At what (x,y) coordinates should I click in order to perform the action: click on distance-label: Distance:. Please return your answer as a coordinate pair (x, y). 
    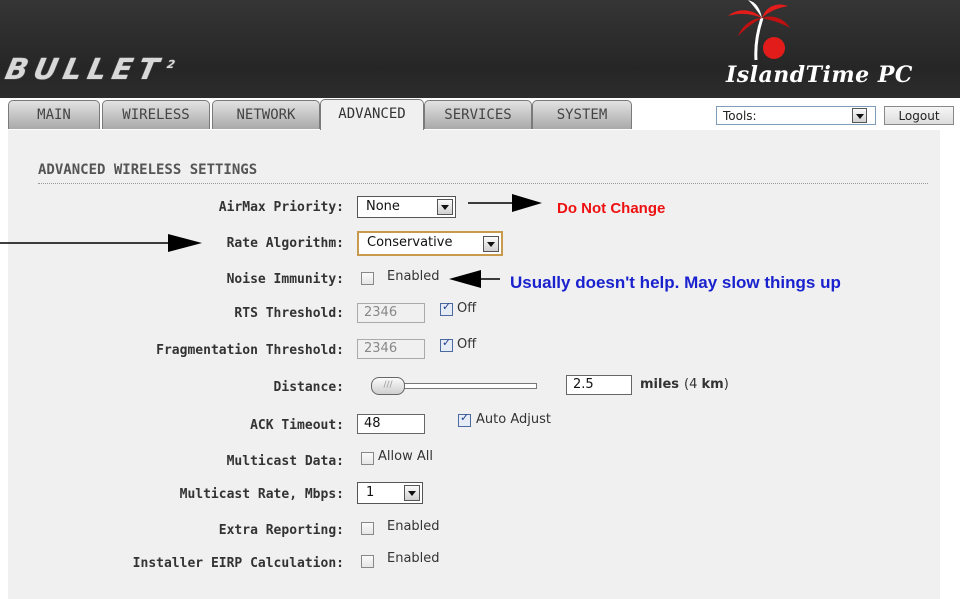
    Looking at the image, I should click on (308, 387).